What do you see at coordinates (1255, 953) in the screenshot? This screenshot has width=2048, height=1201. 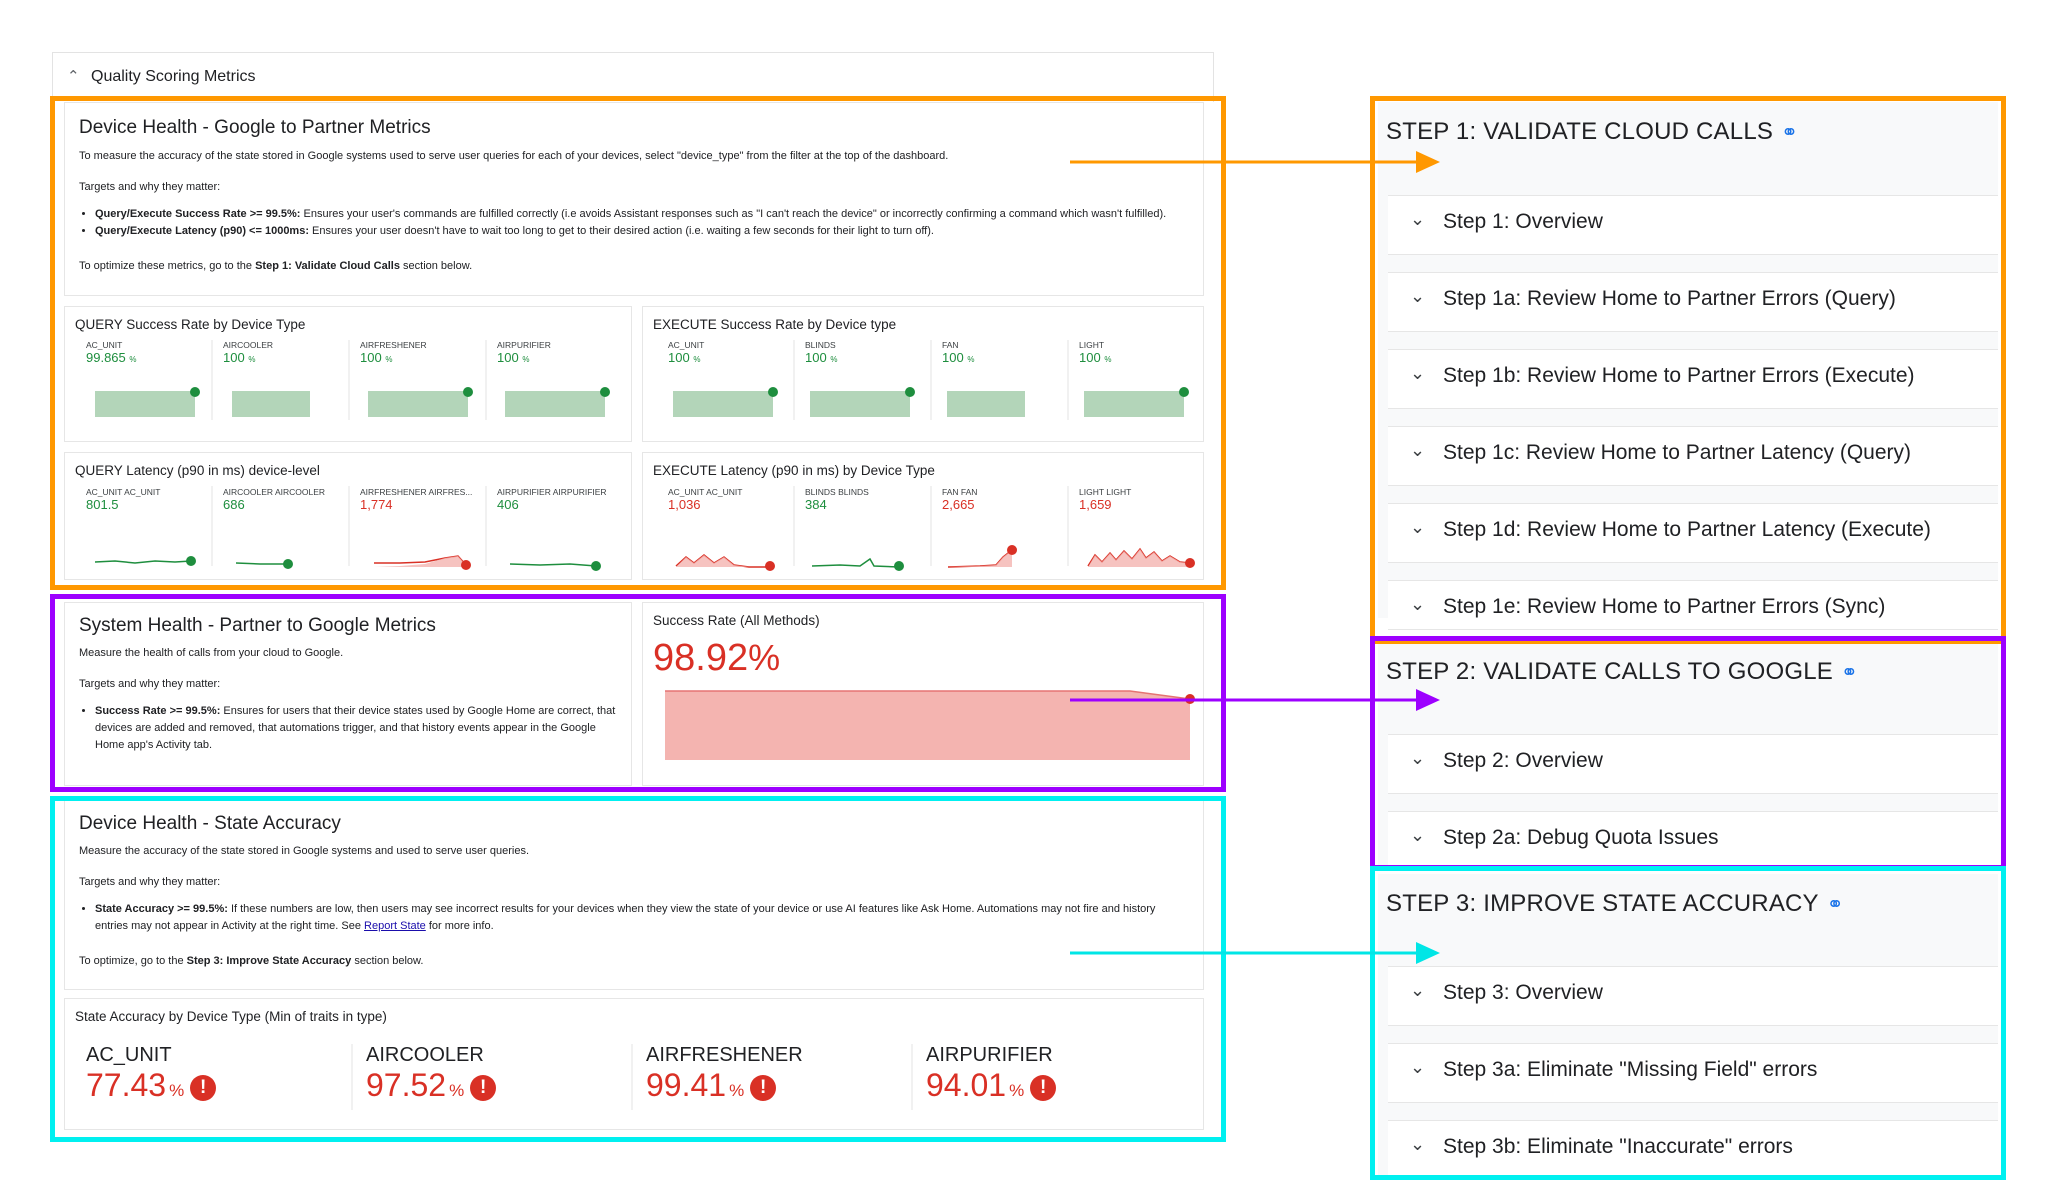 I see `arrow-step3` at bounding box center [1255, 953].